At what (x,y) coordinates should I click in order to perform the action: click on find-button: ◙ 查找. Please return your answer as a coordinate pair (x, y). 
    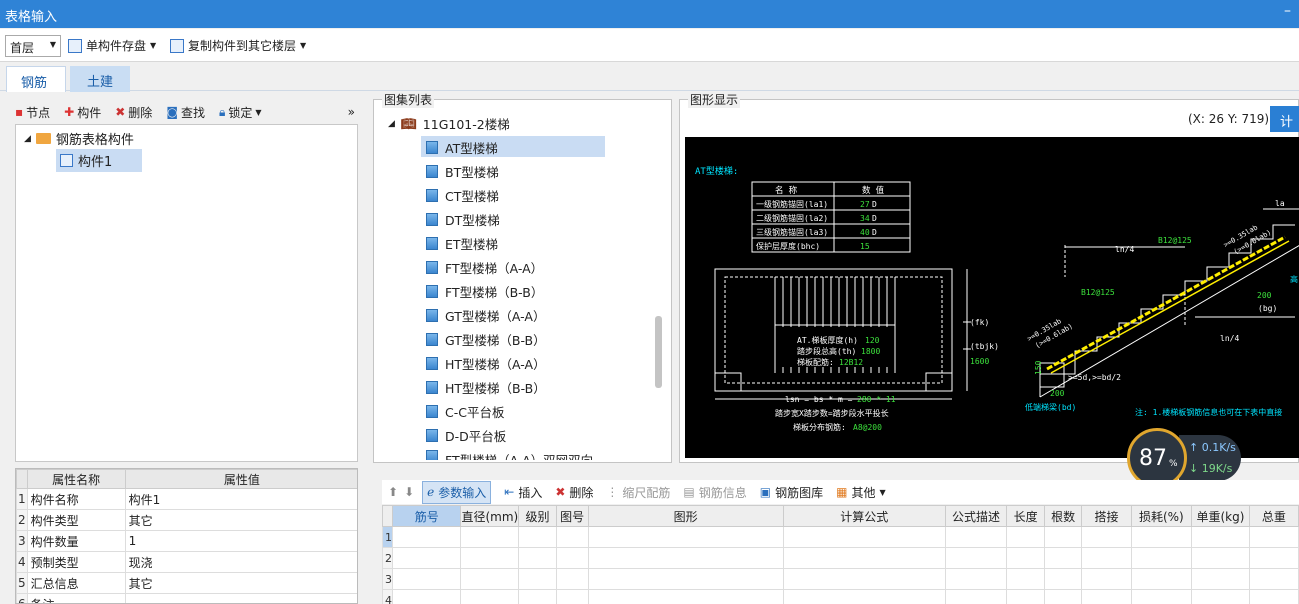
    Looking at the image, I should click on (185, 112).